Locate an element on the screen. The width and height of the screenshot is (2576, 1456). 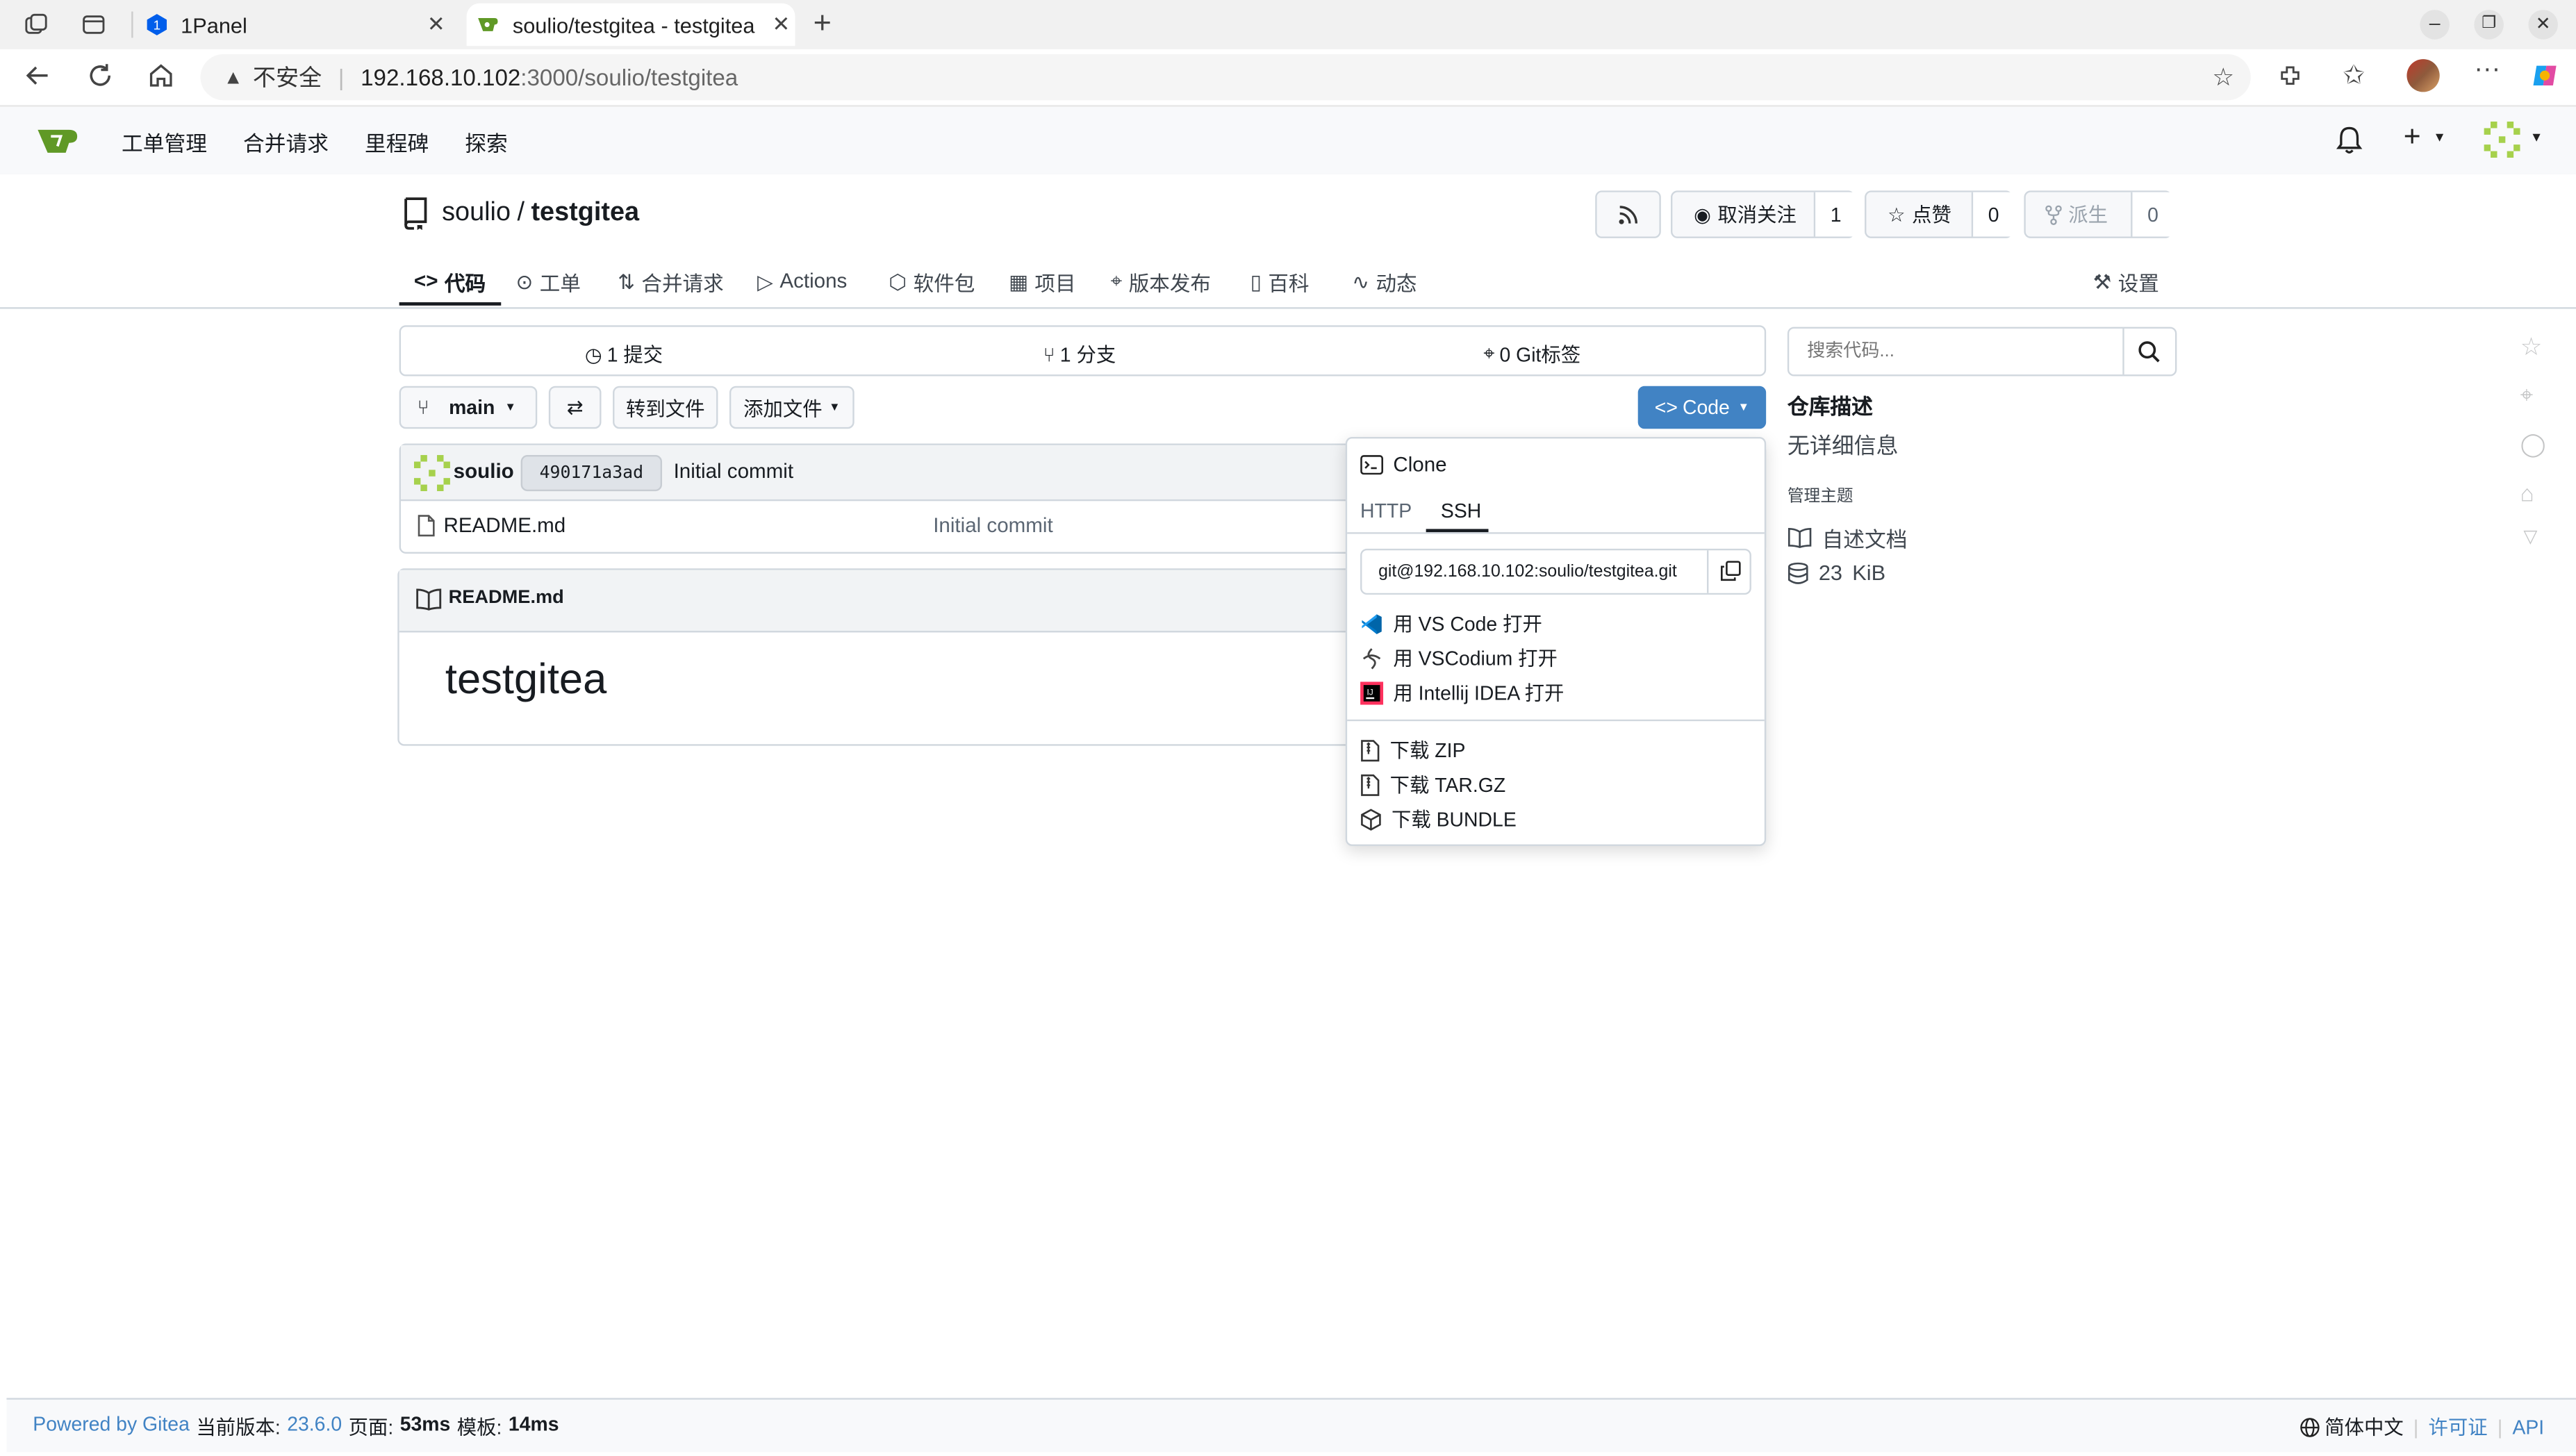
rss-button is located at coordinates (1628, 214).